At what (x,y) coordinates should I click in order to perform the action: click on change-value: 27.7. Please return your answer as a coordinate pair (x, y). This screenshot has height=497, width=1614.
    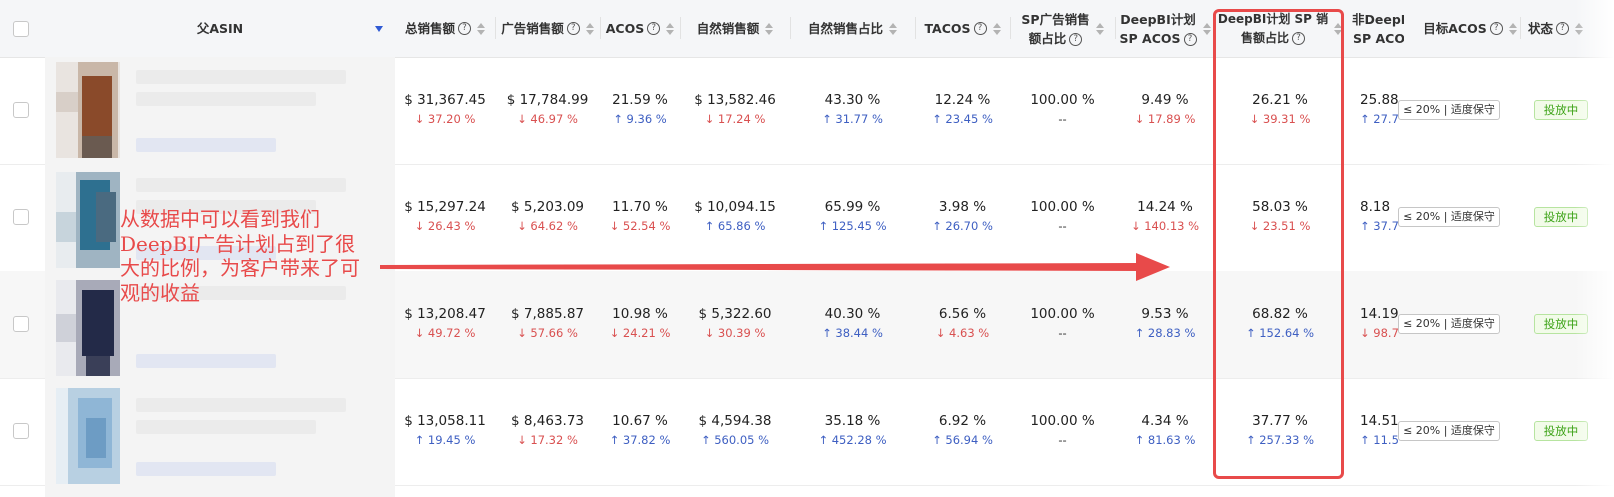
    Looking at the image, I should click on (1386, 119).